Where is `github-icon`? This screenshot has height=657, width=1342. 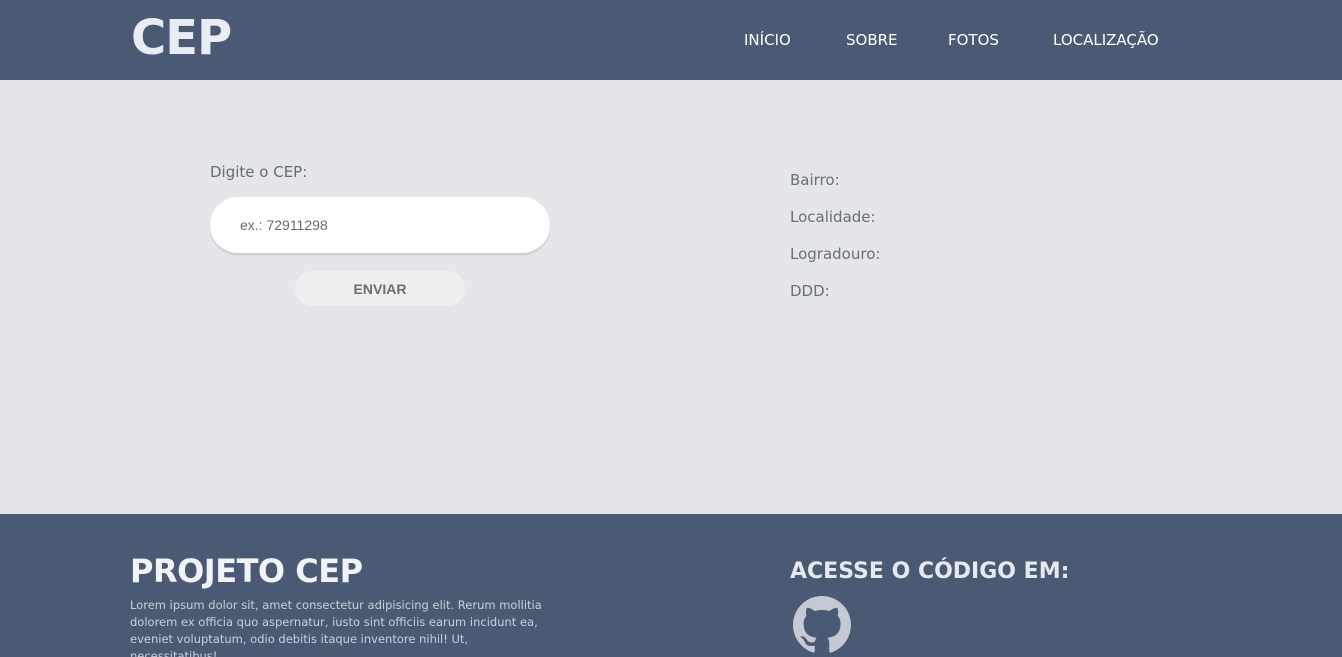
github-icon is located at coordinates (822, 625).